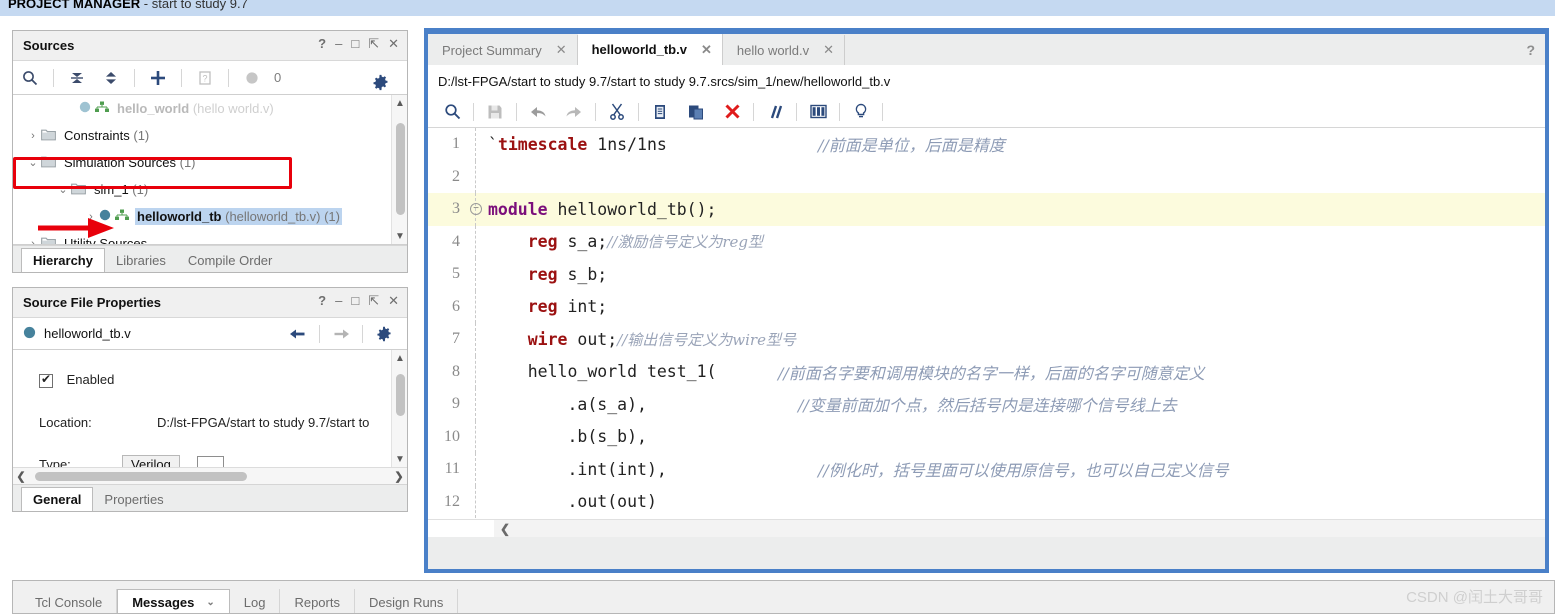 Image resolution: width=1555 pixels, height=614 pixels. What do you see at coordinates (69, 601) in the screenshot?
I see `console-tab-tcl-console: Tcl Console` at bounding box center [69, 601].